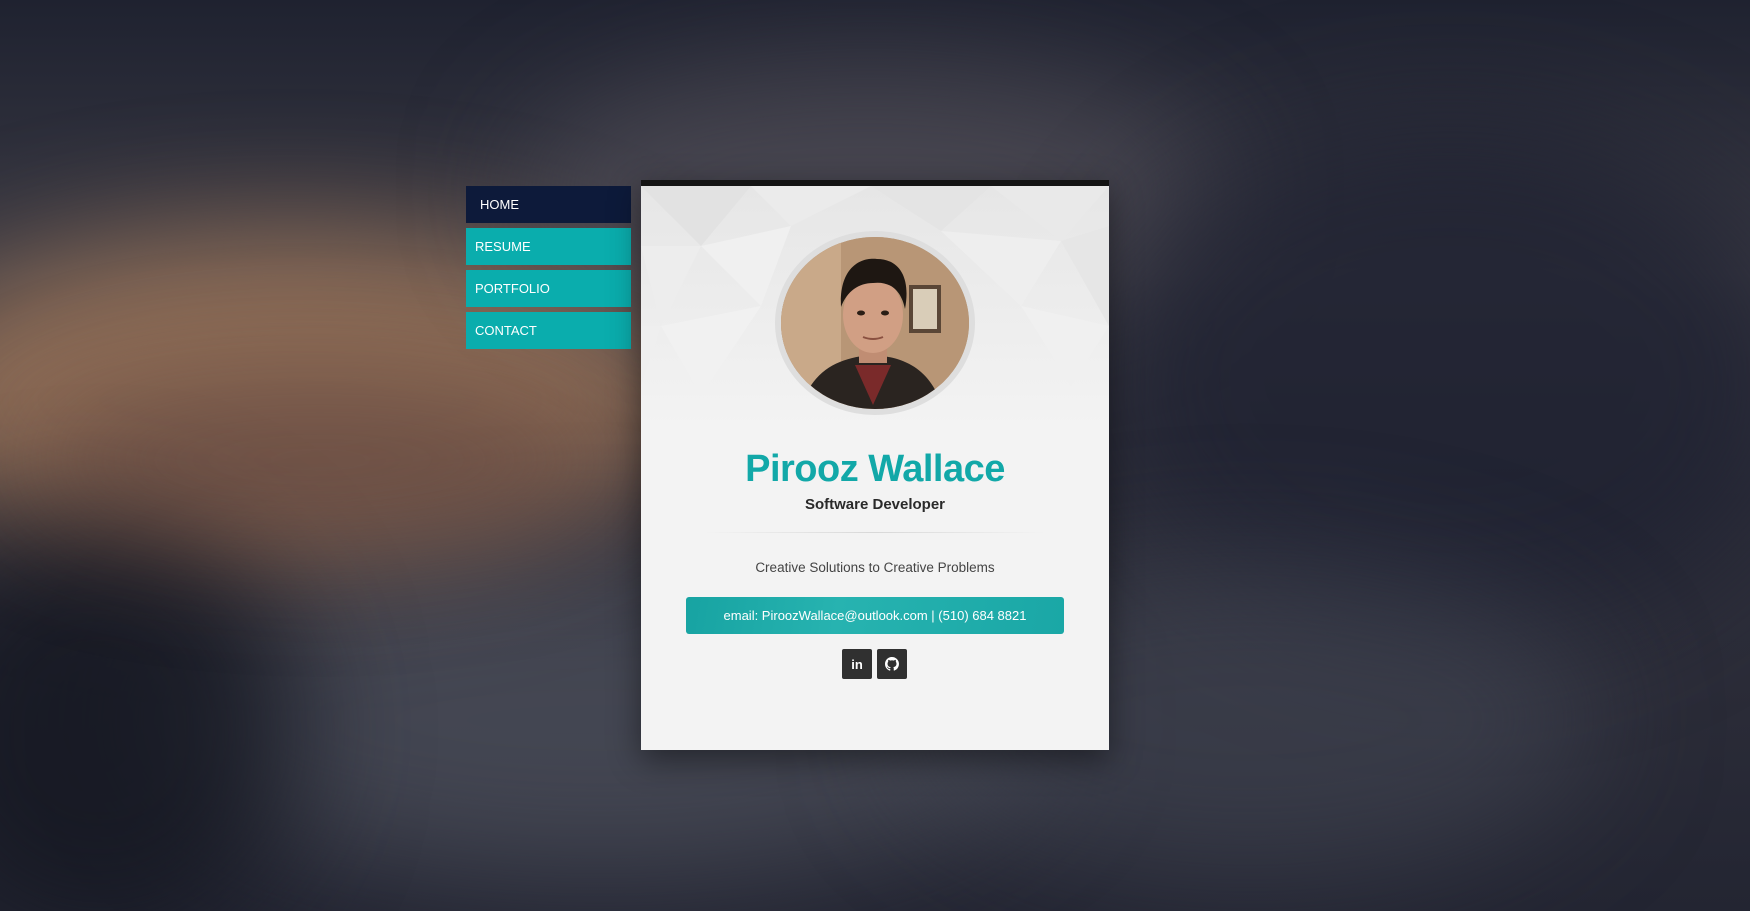 Image resolution: width=1750 pixels, height=911 pixels. I want to click on divider, so click(875, 532).